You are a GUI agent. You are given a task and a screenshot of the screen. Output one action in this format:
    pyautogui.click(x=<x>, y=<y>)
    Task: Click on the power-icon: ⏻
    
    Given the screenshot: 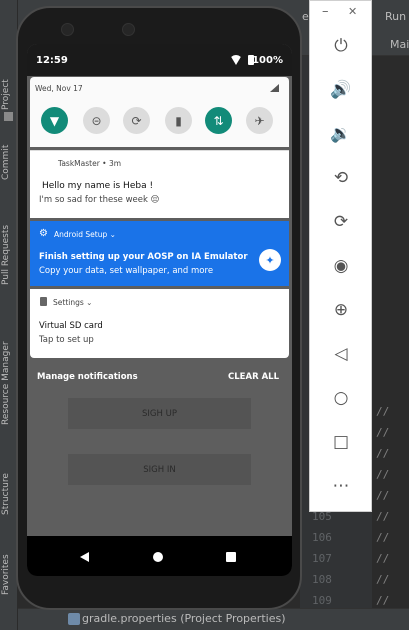 What is the action you would take?
    pyautogui.click(x=341, y=46)
    